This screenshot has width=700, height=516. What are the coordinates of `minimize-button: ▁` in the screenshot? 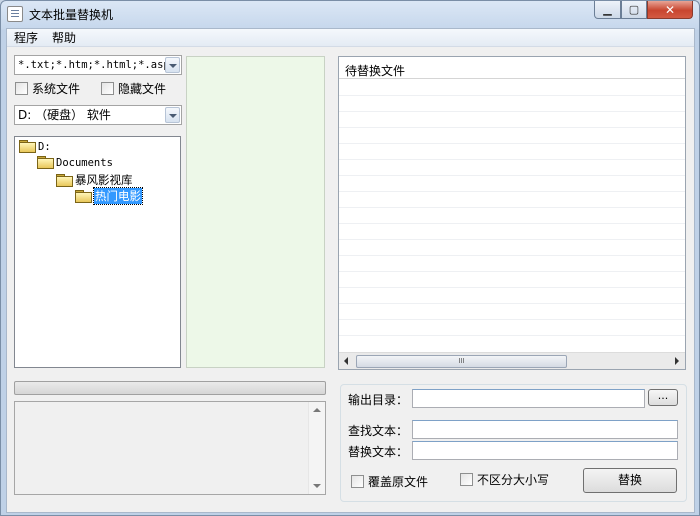 It's located at (607, 10).